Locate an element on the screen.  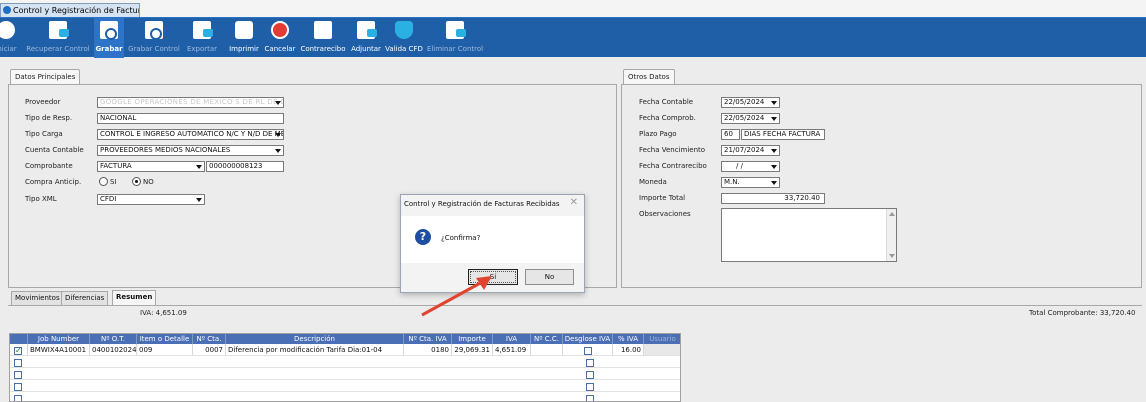
cancel-icon is located at coordinates (280, 30).